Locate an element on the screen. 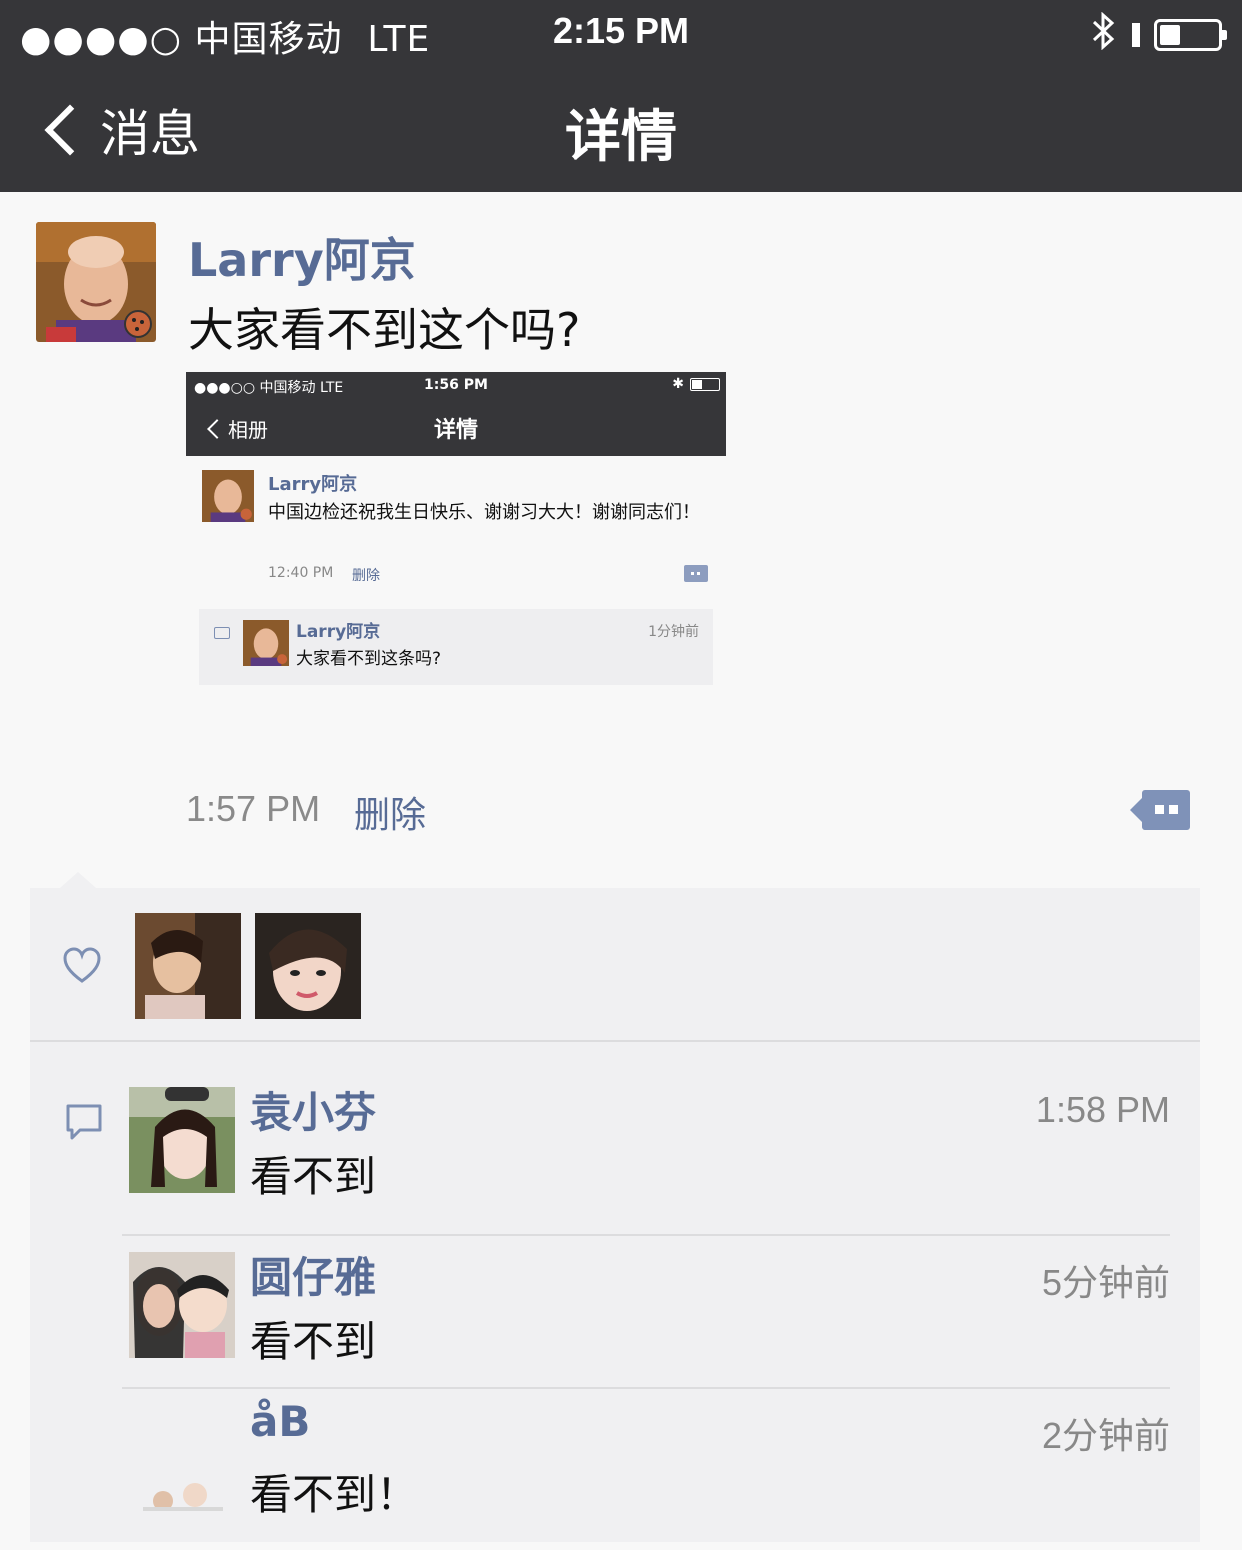 The image size is (1242, 1550). page-title: 详情 is located at coordinates (621, 137).